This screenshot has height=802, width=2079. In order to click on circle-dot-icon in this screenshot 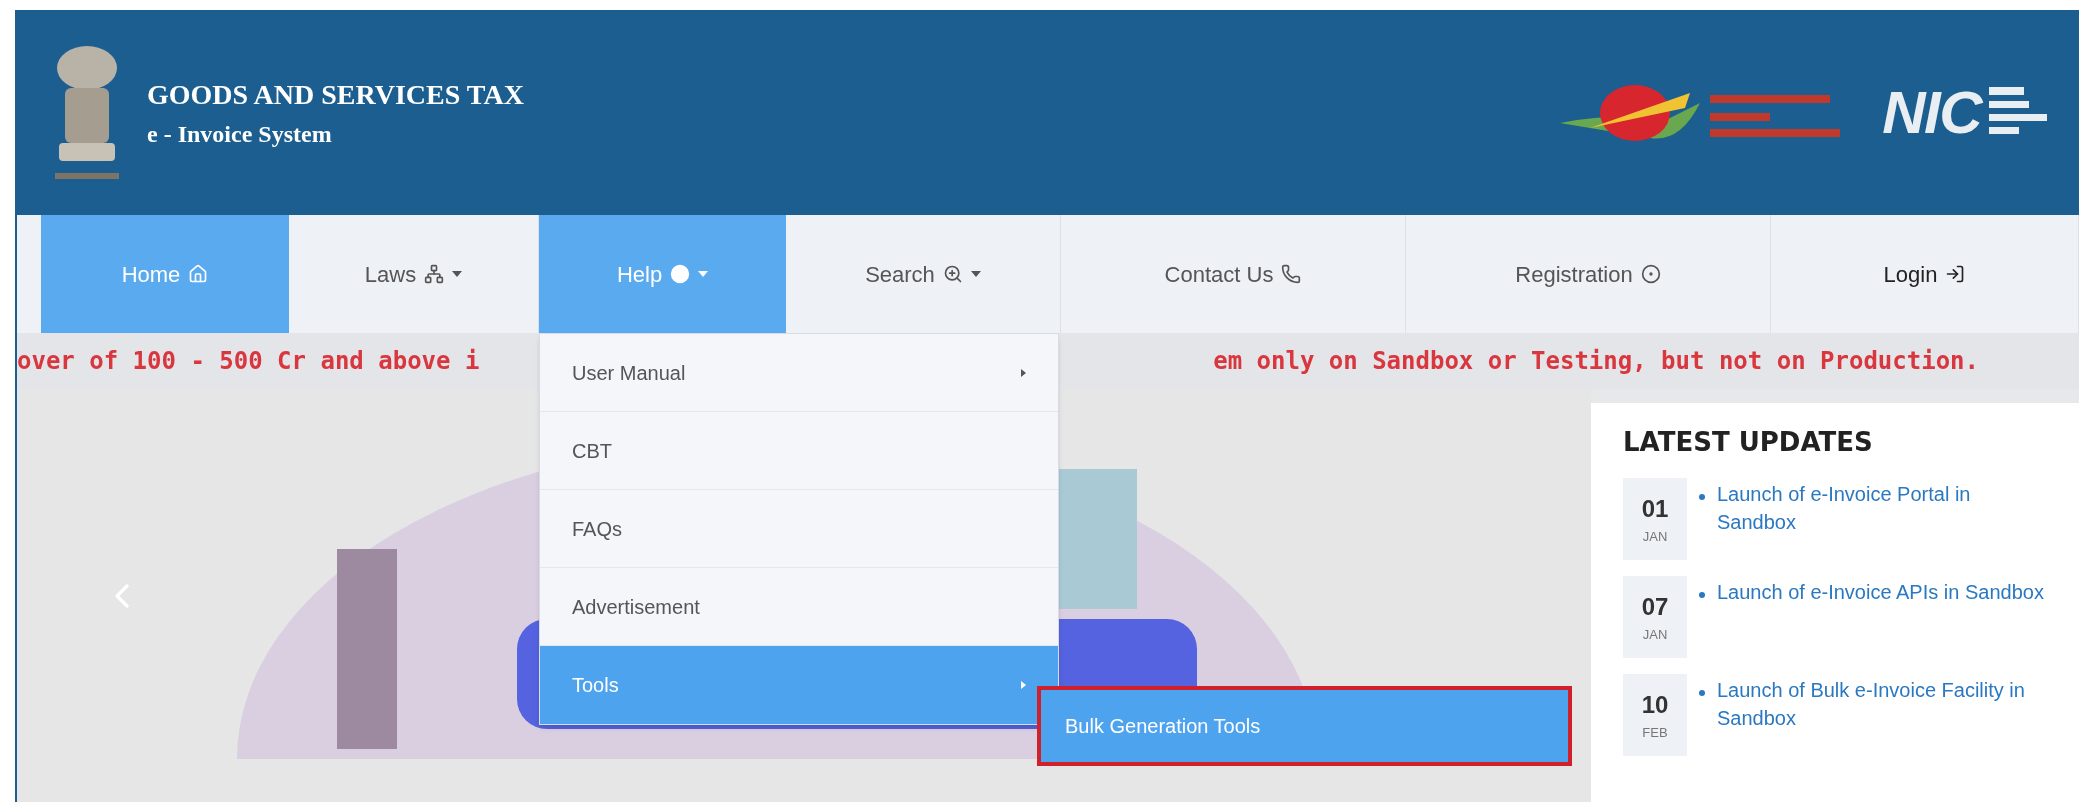, I will do `click(1650, 274)`.